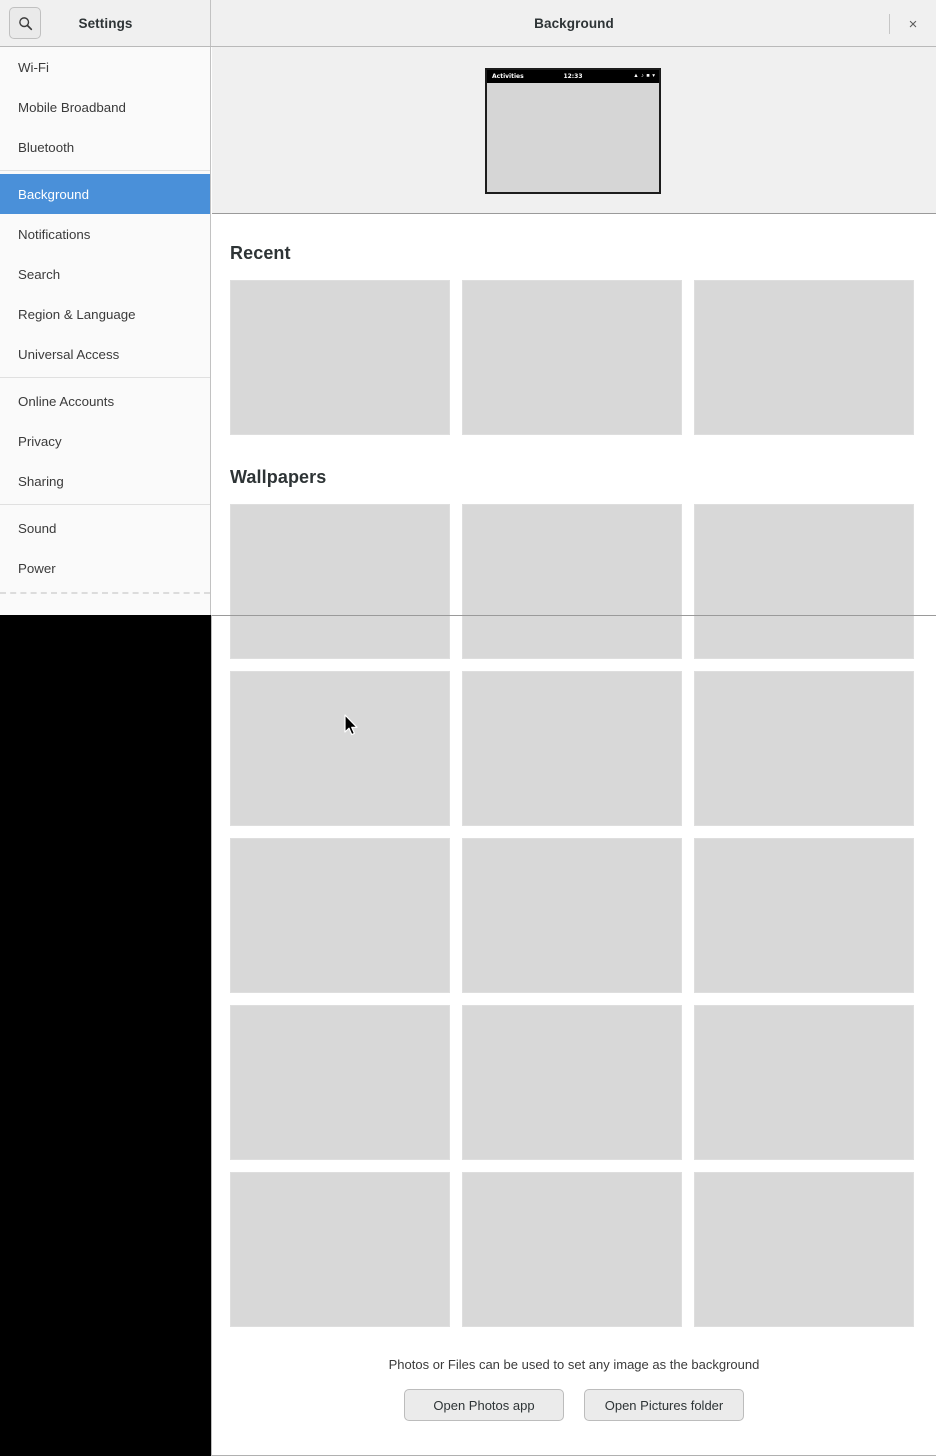  Describe the element at coordinates (54, 234) in the screenshot. I see `sidebar-item-label: Notifications` at that location.